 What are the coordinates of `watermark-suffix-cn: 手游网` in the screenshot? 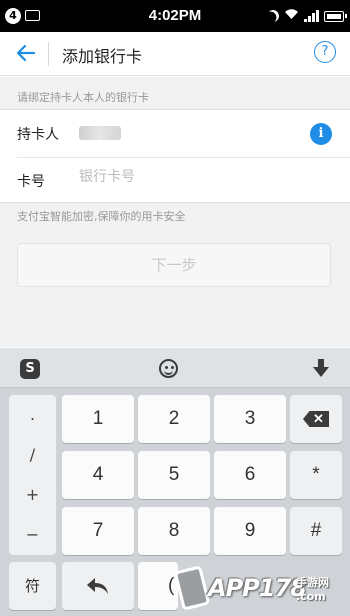 It's located at (312, 582).